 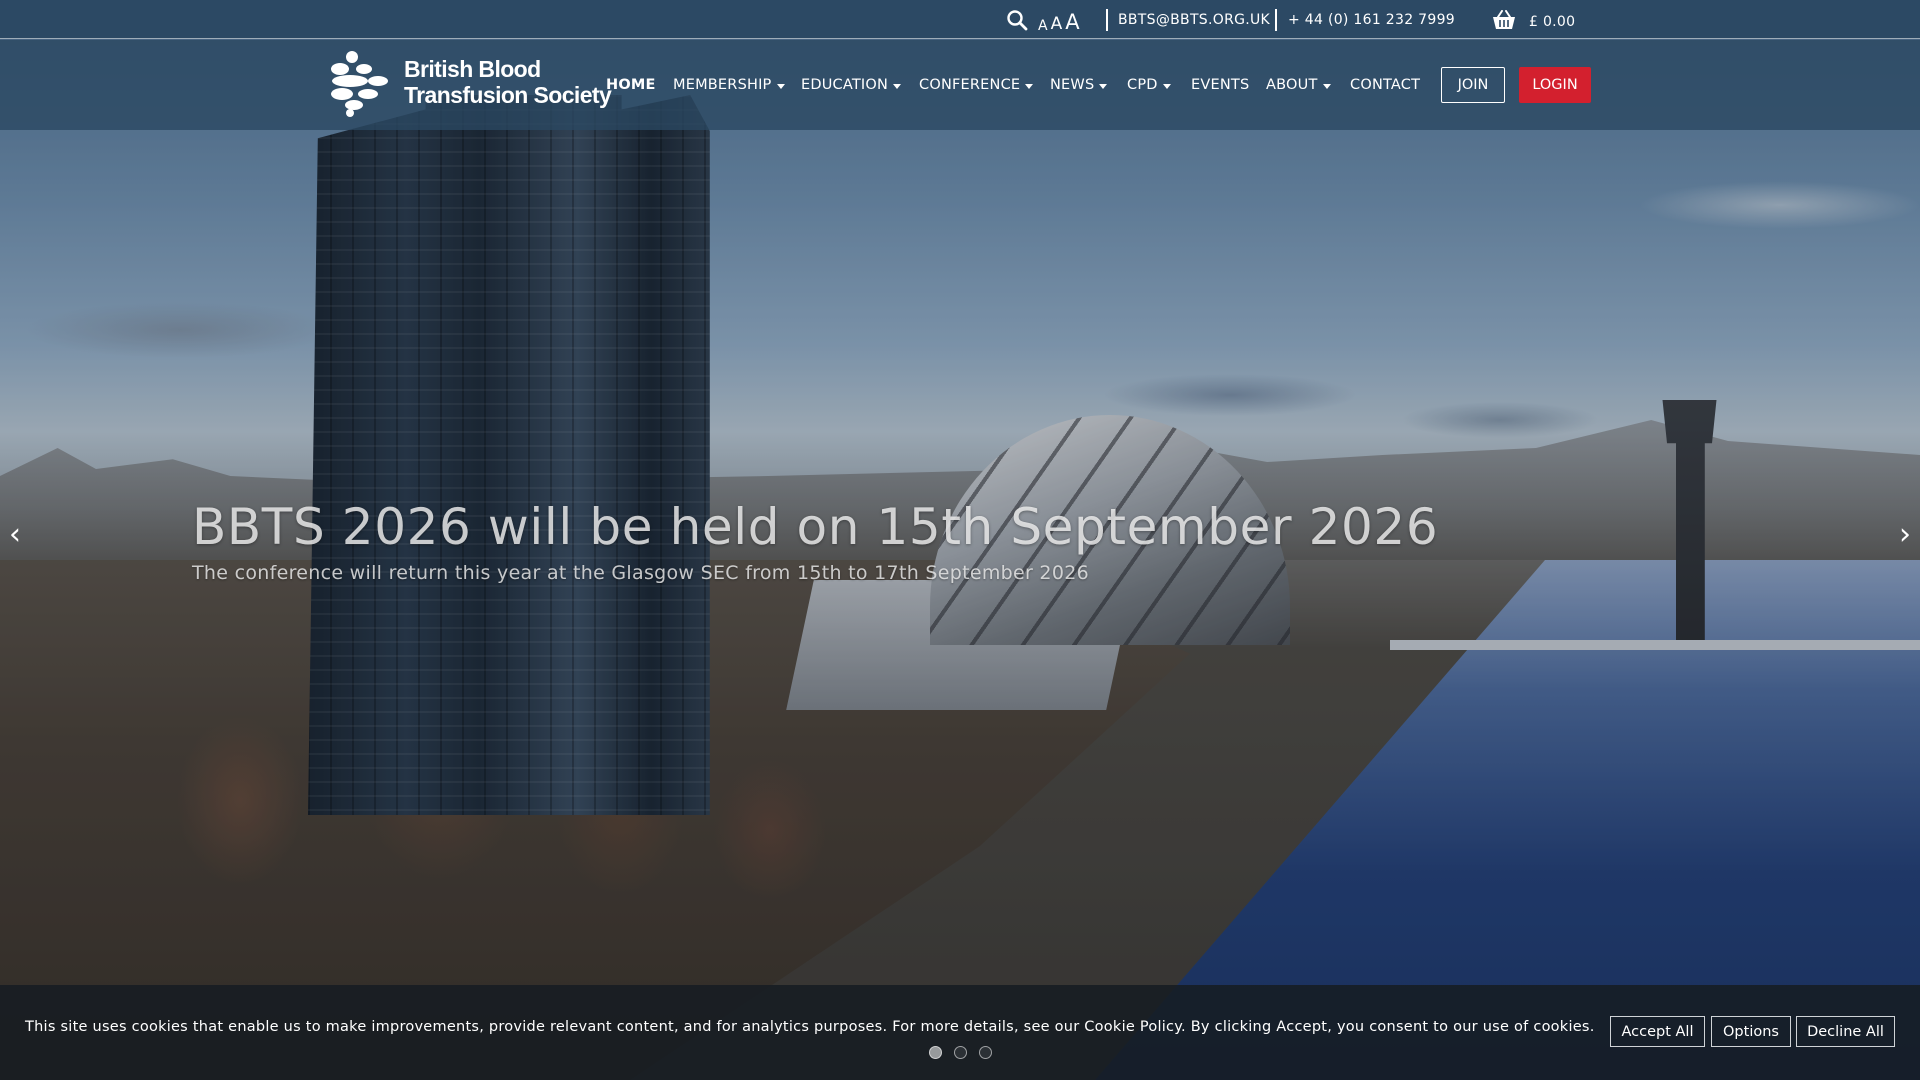 What do you see at coordinates (360, 84) in the screenshot?
I see `bbts-logo-icon` at bounding box center [360, 84].